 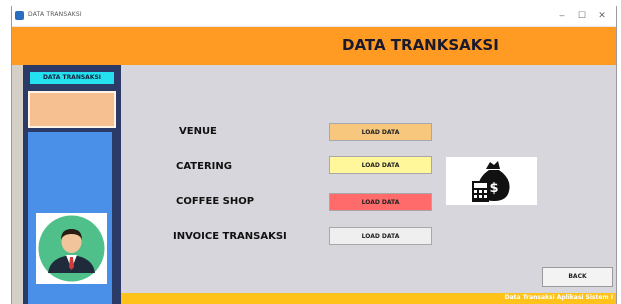 What do you see at coordinates (368, 298) in the screenshot?
I see `footer-bar: Data Transaksi Aplikasi Sistem I` at bounding box center [368, 298].